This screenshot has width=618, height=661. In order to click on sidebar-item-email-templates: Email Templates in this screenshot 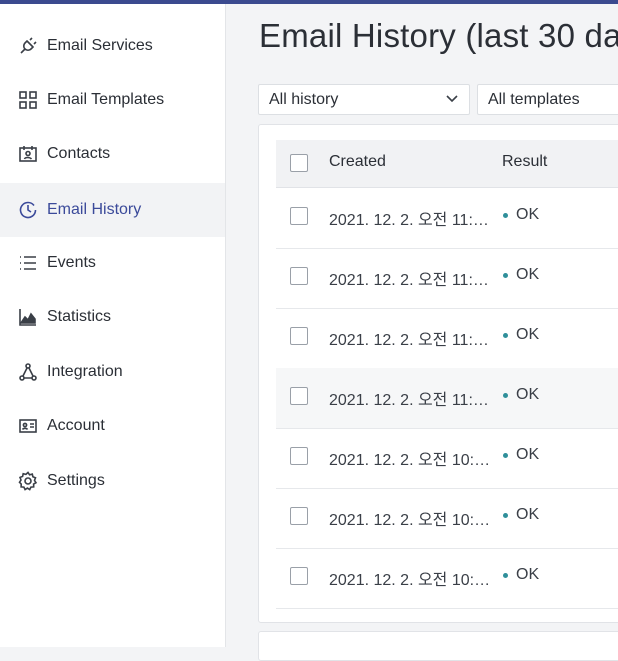, I will do `click(112, 100)`.